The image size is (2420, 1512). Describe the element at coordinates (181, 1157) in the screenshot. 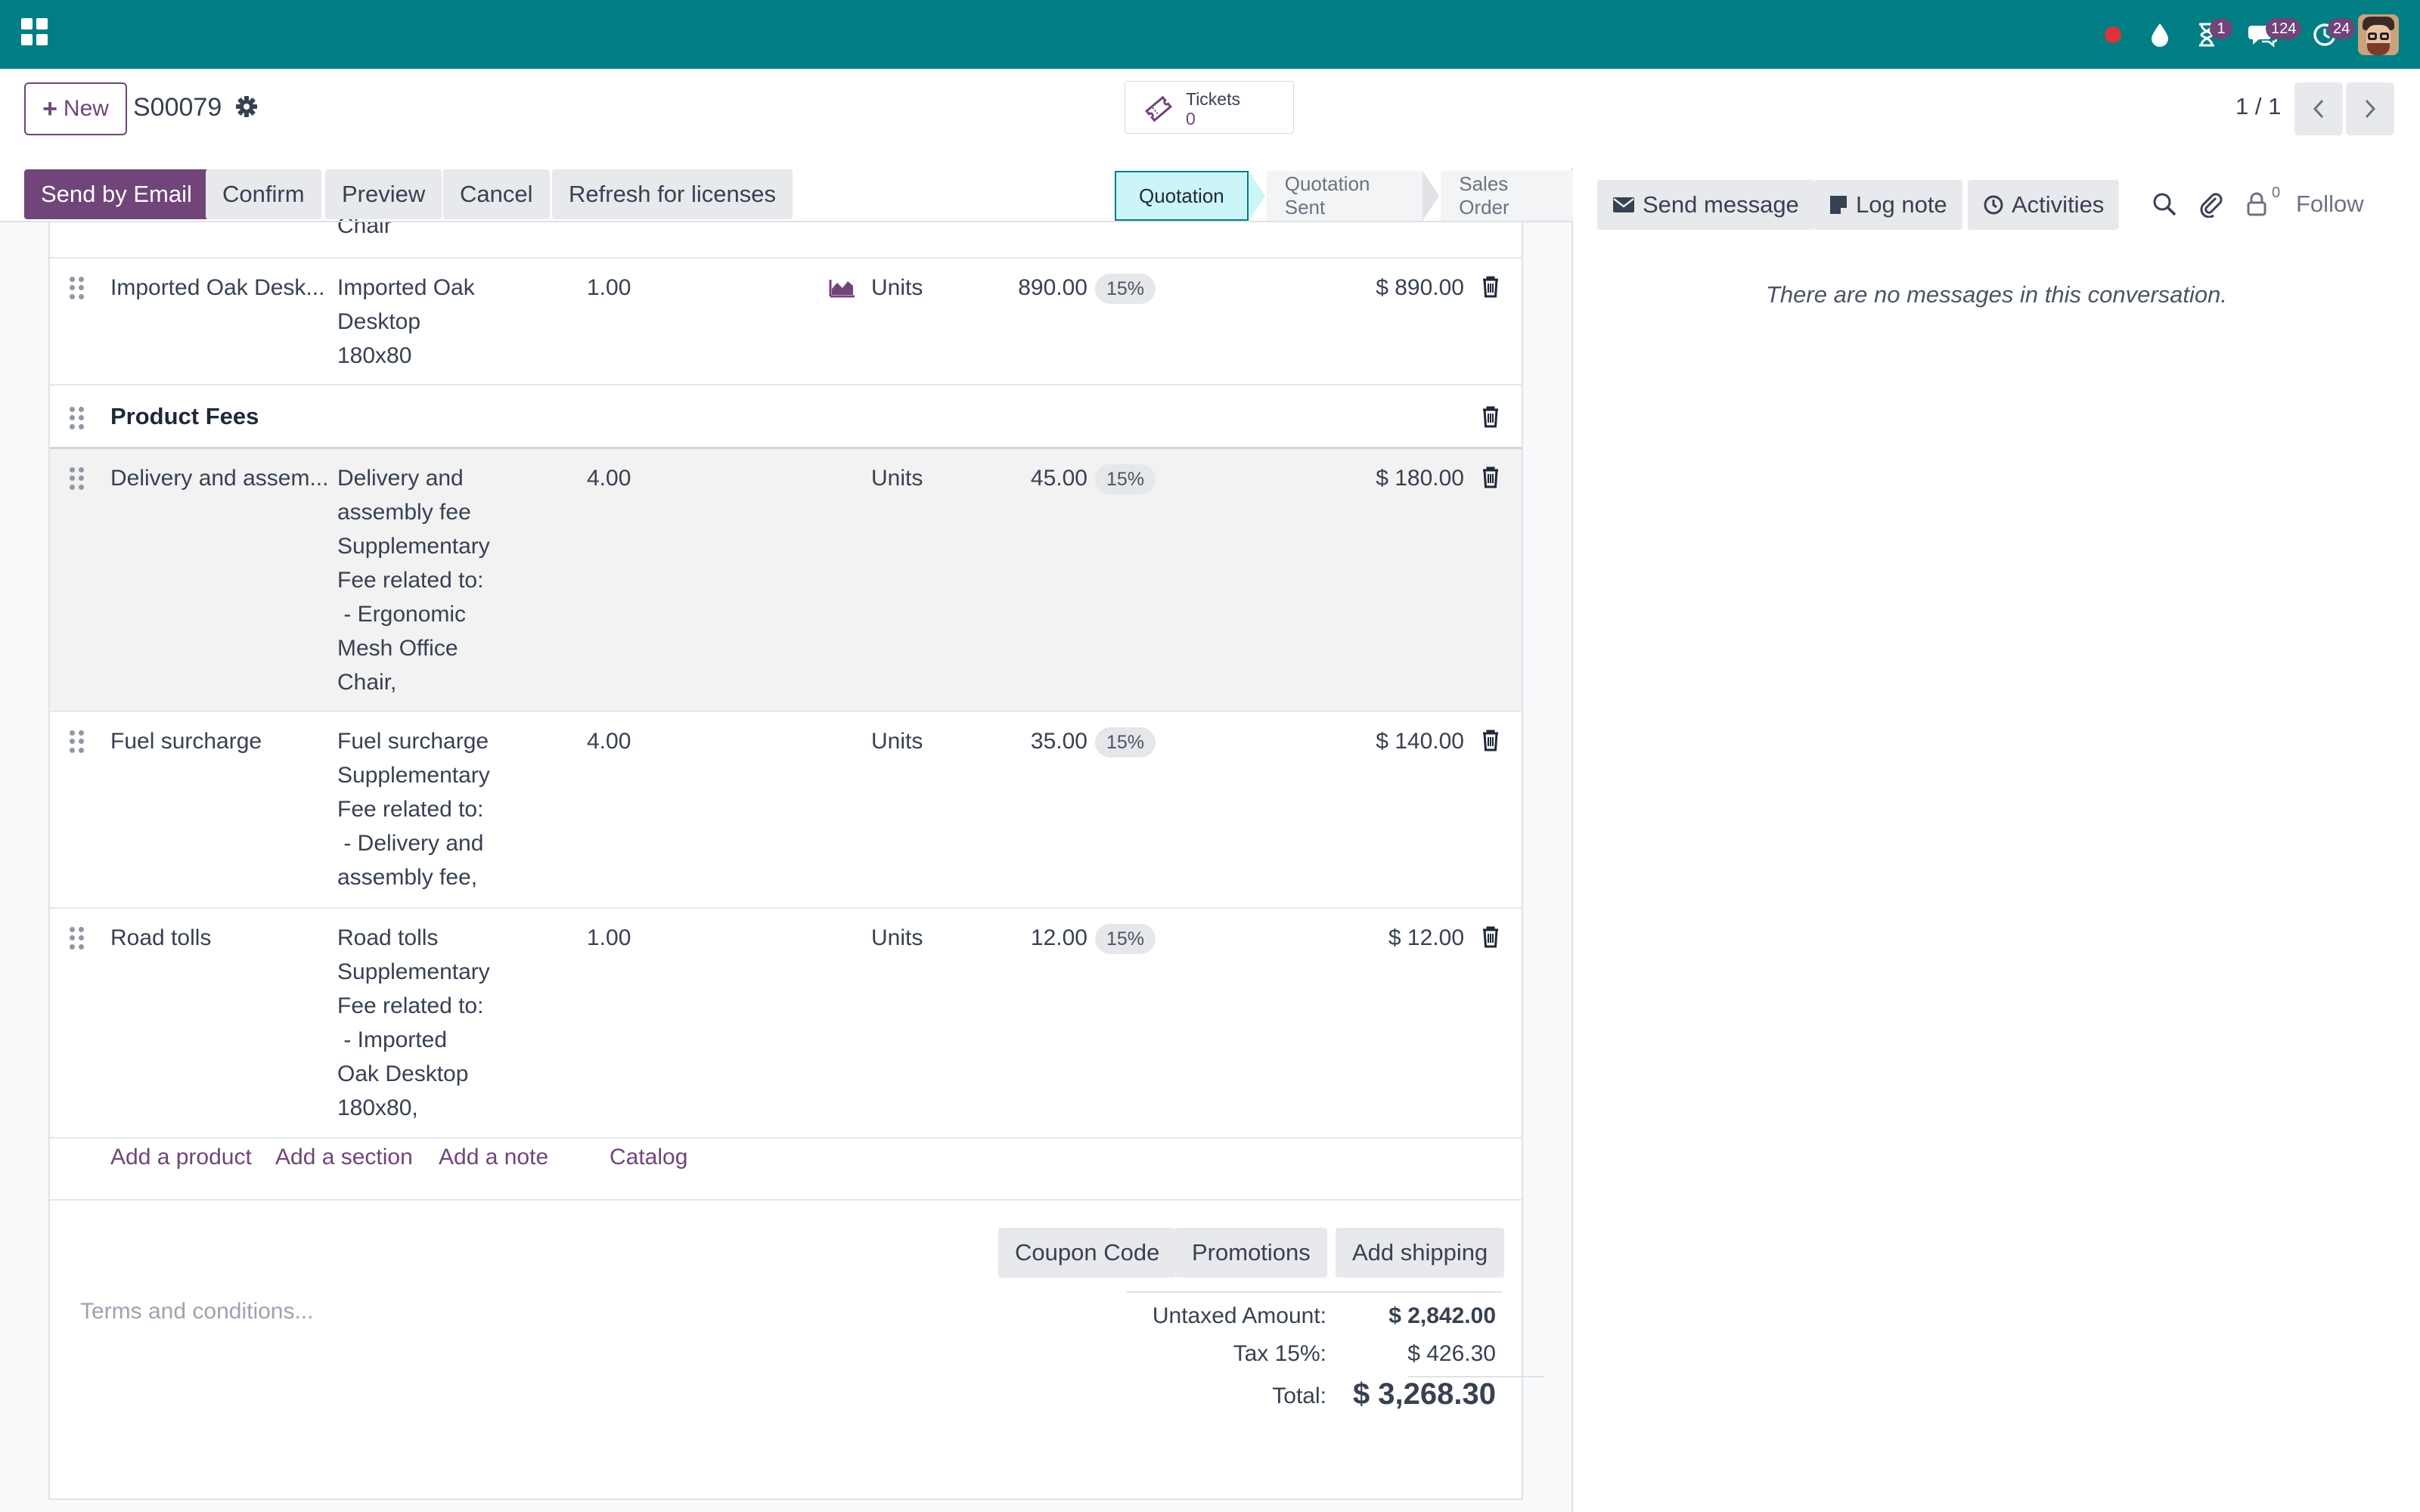

I see `add-product-link: Add a product` at that location.